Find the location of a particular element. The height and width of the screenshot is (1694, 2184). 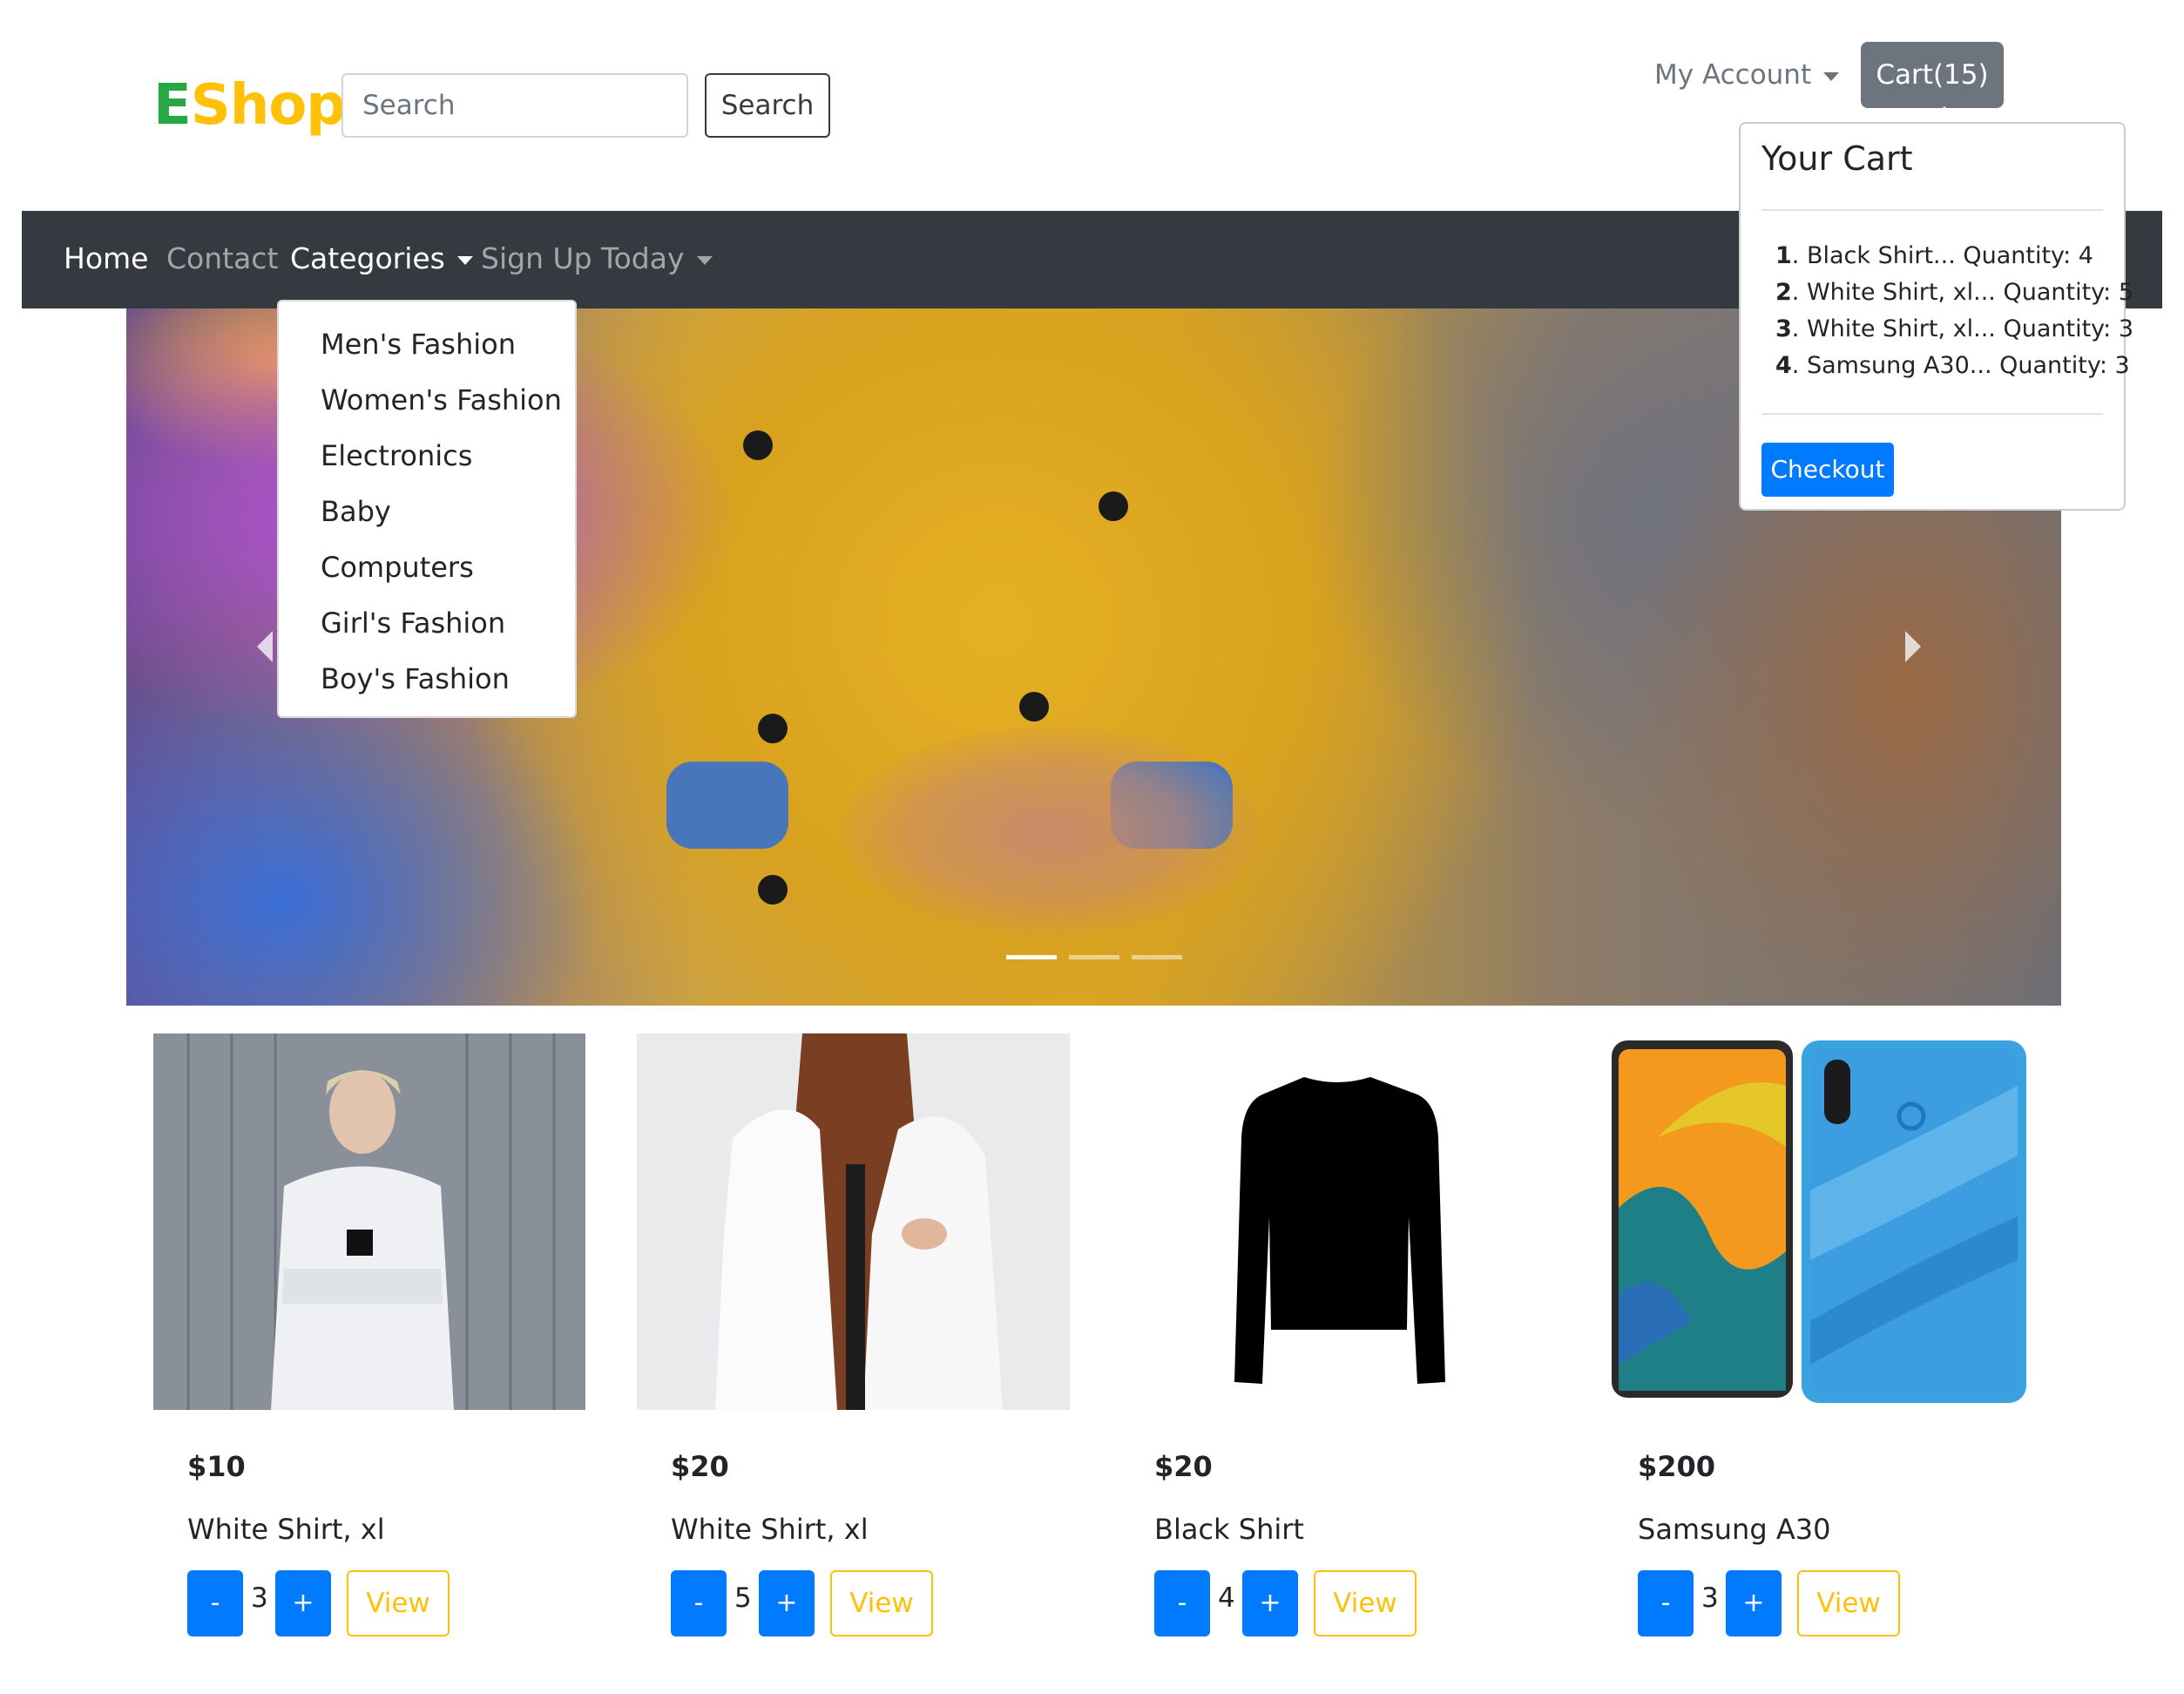

cart-line-item: 3. White Shirt, xl... Quantity: 3 is located at coordinates (1954, 328).